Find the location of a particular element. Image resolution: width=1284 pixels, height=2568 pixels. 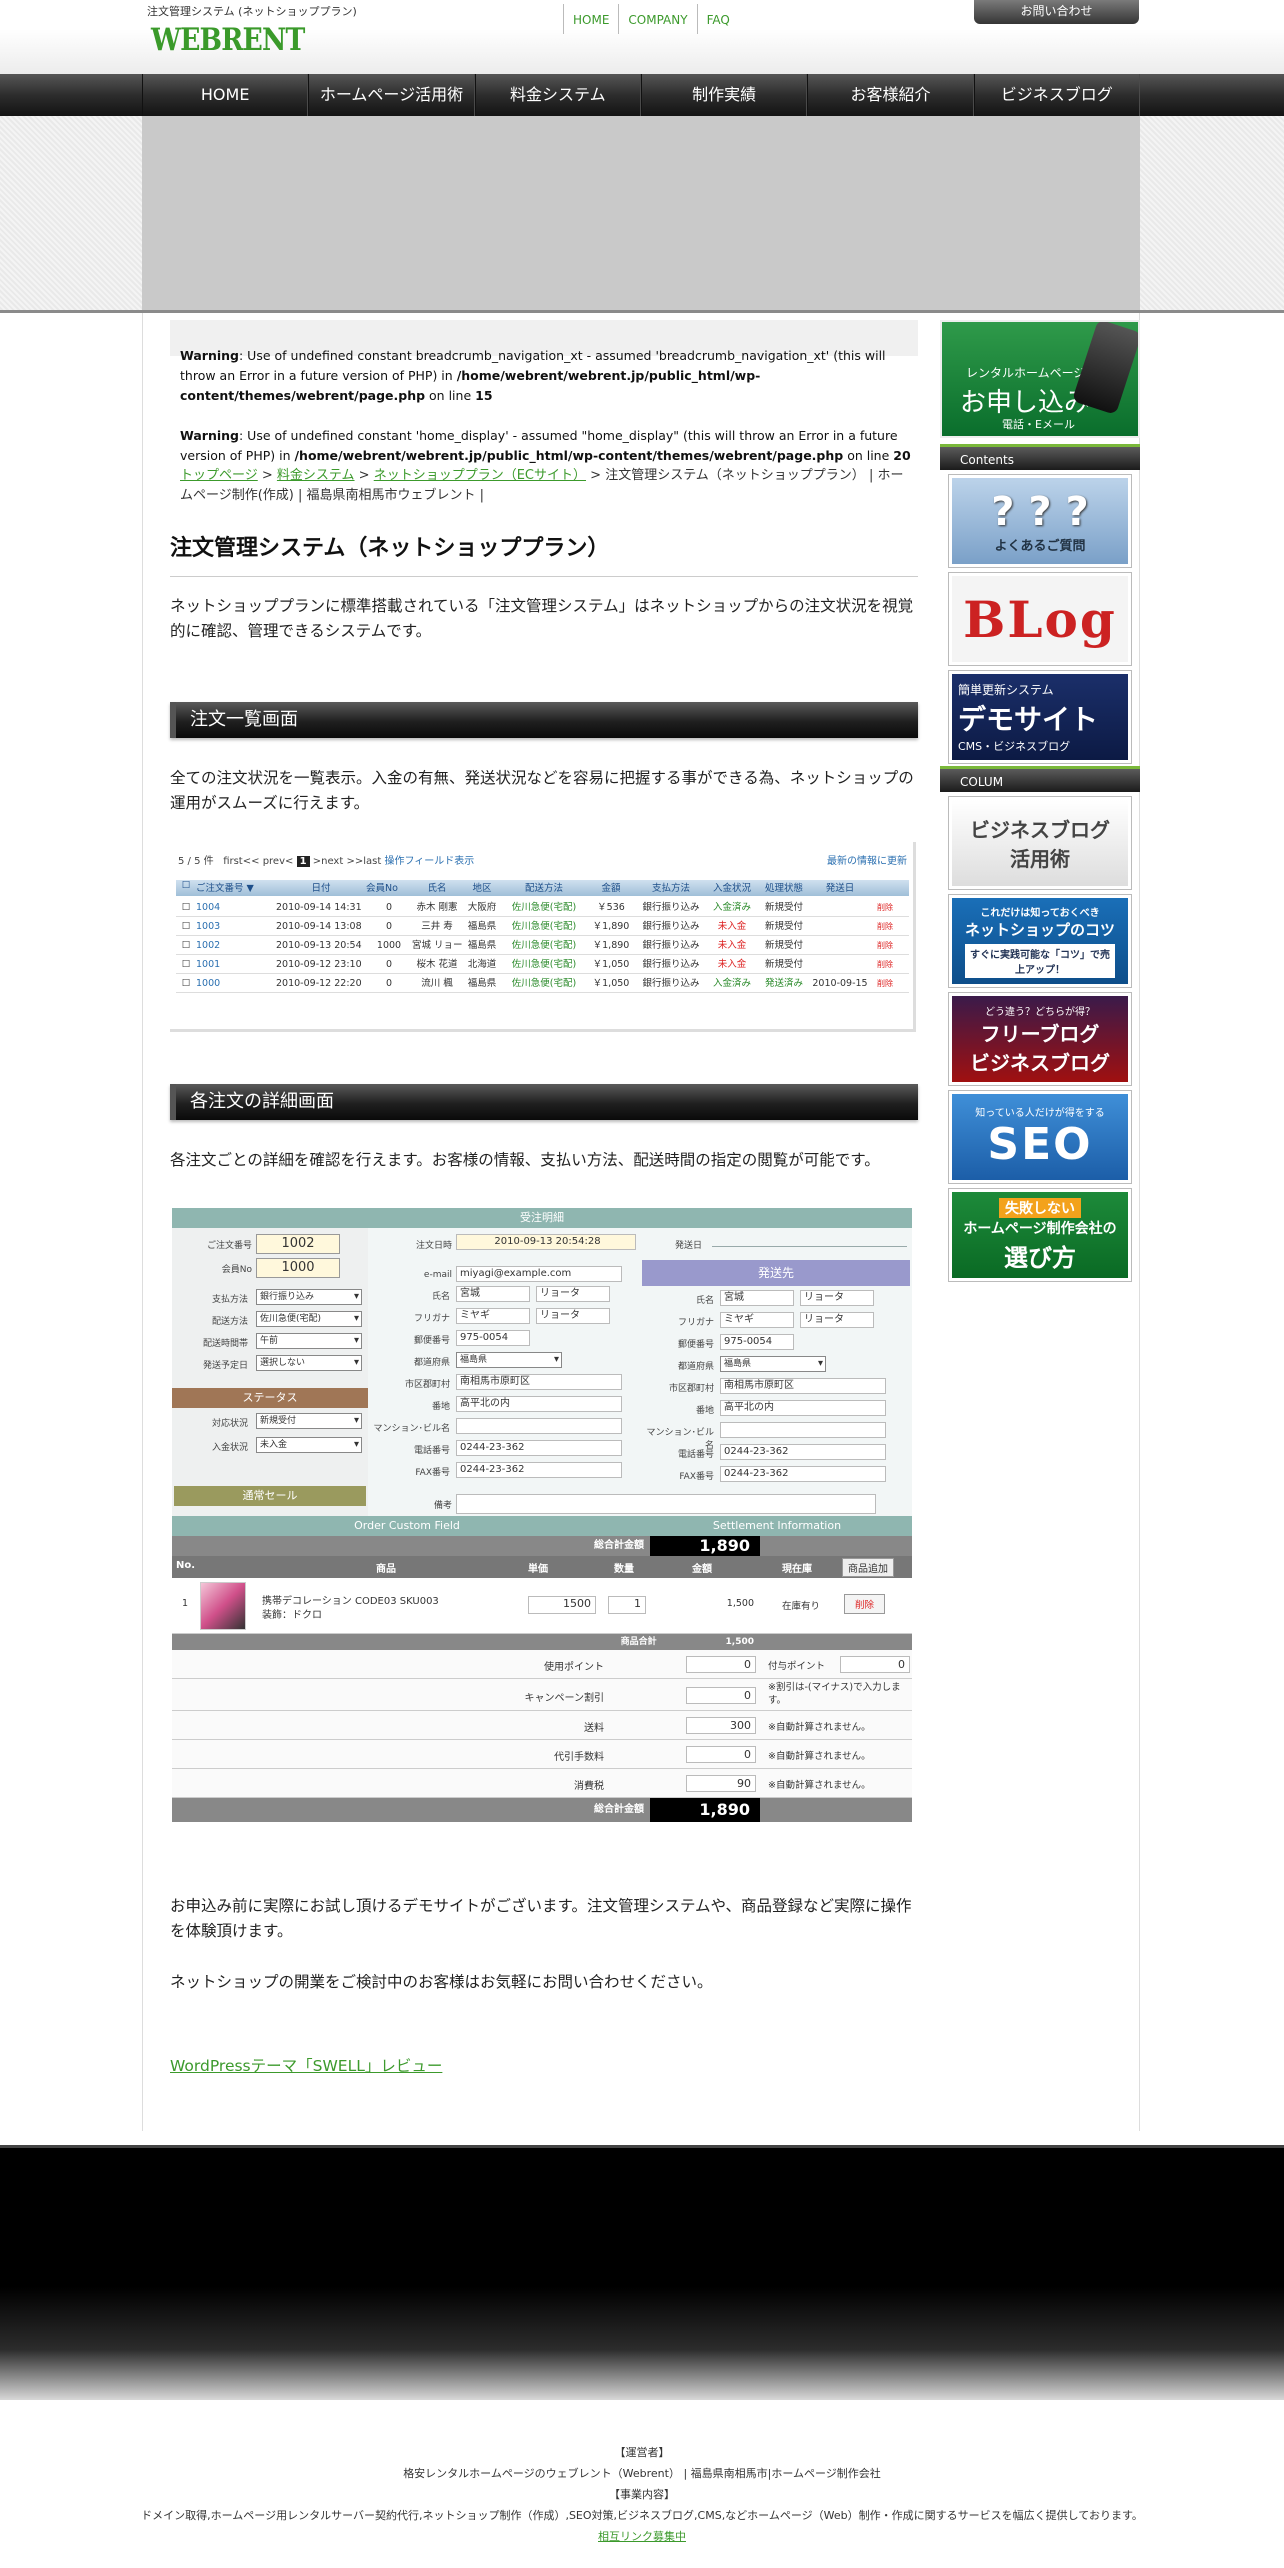

shipping-input: 300 is located at coordinates (721, 1725).